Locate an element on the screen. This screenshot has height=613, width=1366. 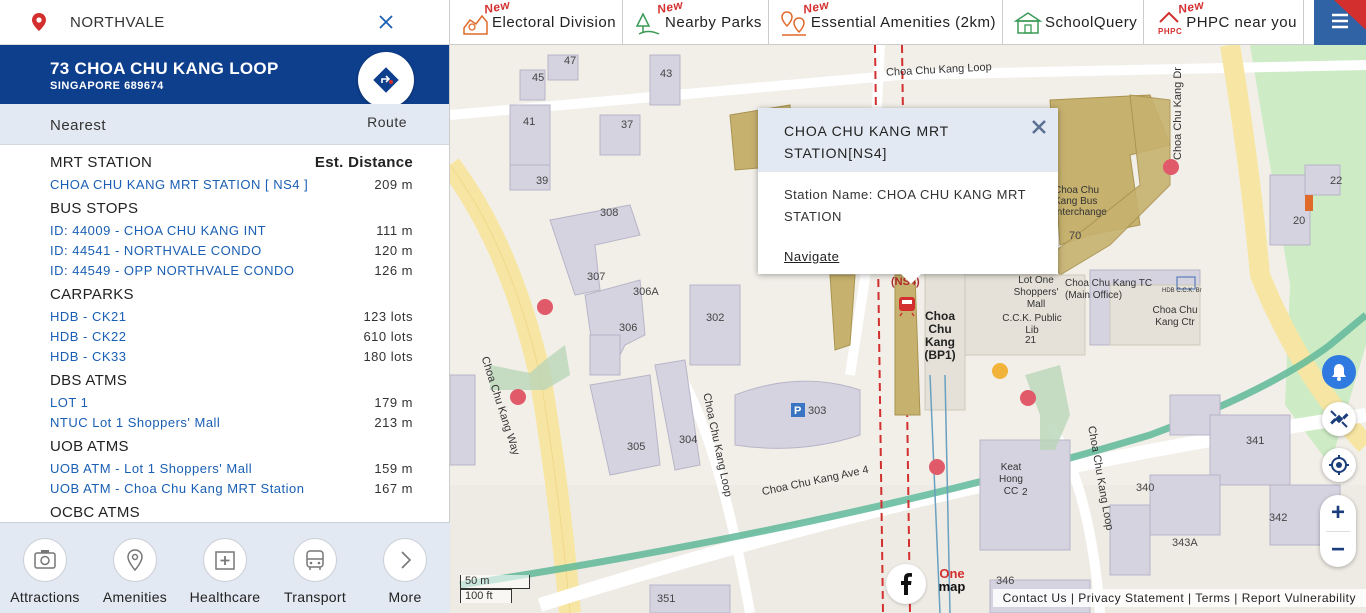
nav-more: More is located at coordinates (405, 568).